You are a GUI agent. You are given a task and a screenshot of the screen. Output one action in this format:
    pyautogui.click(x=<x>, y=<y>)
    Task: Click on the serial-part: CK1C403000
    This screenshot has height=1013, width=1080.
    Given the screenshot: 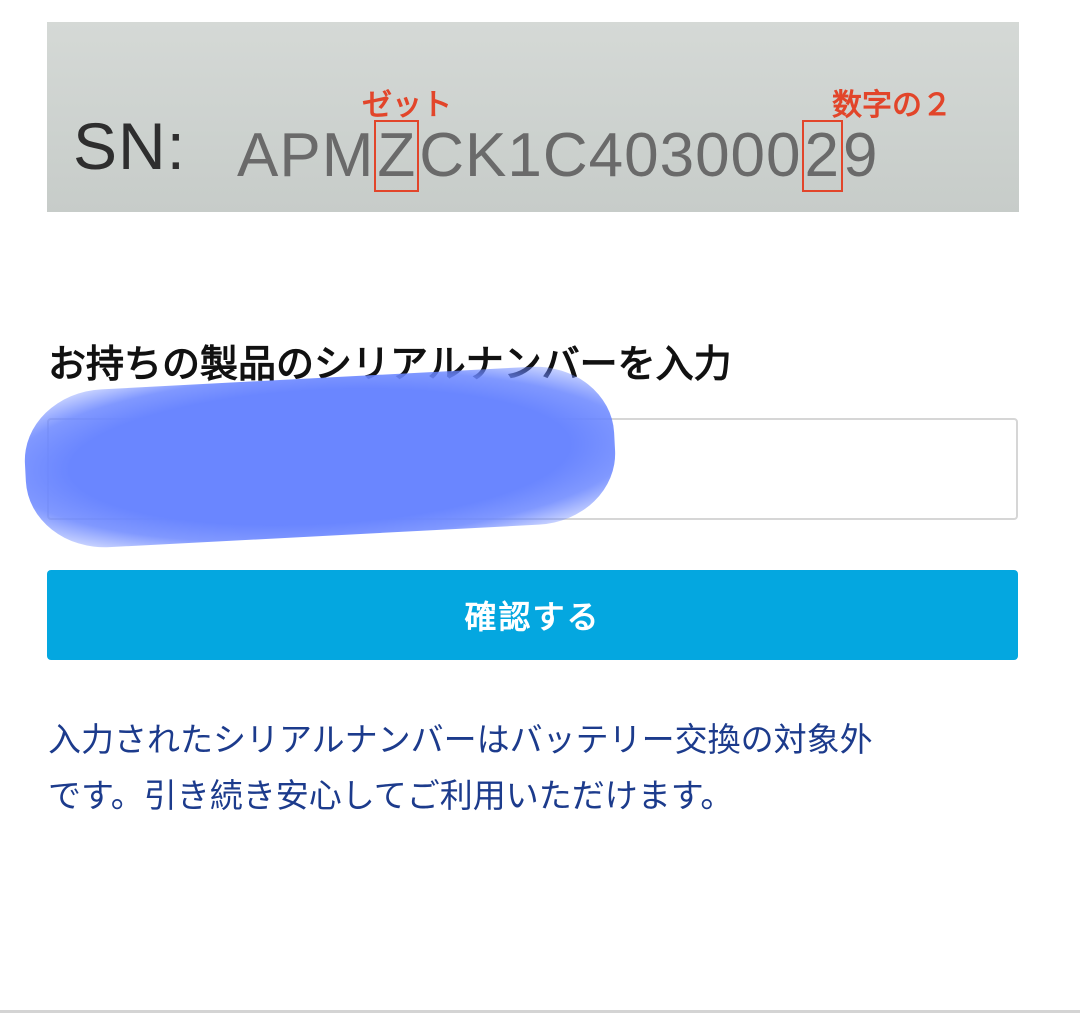 What is the action you would take?
    pyautogui.click(x=610, y=155)
    